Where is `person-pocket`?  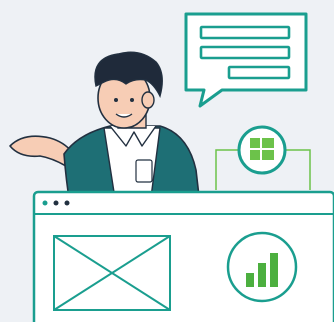 person-pocket is located at coordinates (144, 171).